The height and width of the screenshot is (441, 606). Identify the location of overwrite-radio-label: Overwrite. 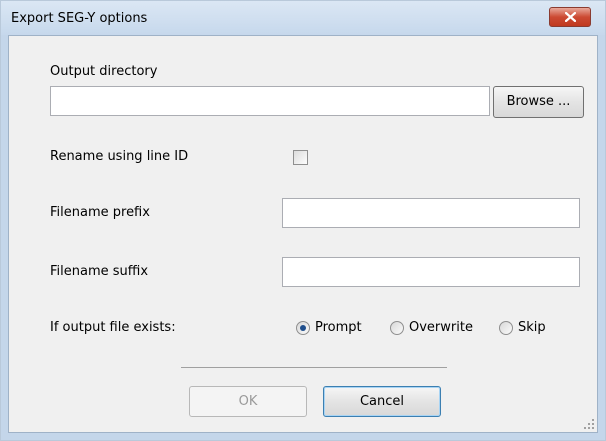
(441, 327).